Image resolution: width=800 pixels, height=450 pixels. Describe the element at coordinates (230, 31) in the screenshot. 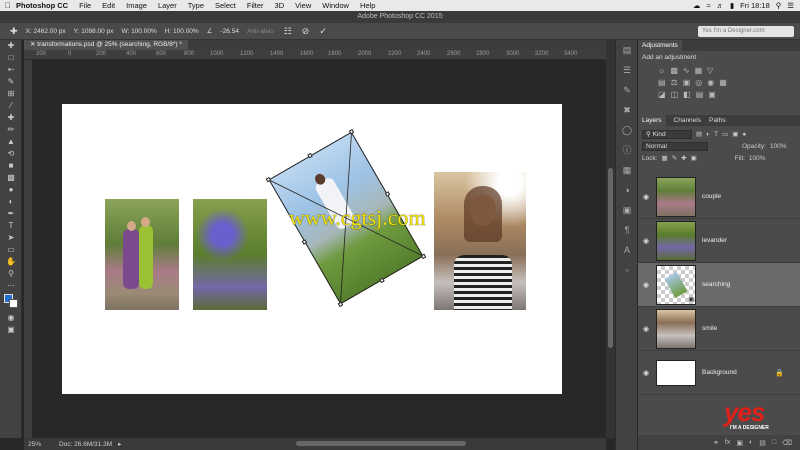

I see `angle-field: -26.54` at that location.